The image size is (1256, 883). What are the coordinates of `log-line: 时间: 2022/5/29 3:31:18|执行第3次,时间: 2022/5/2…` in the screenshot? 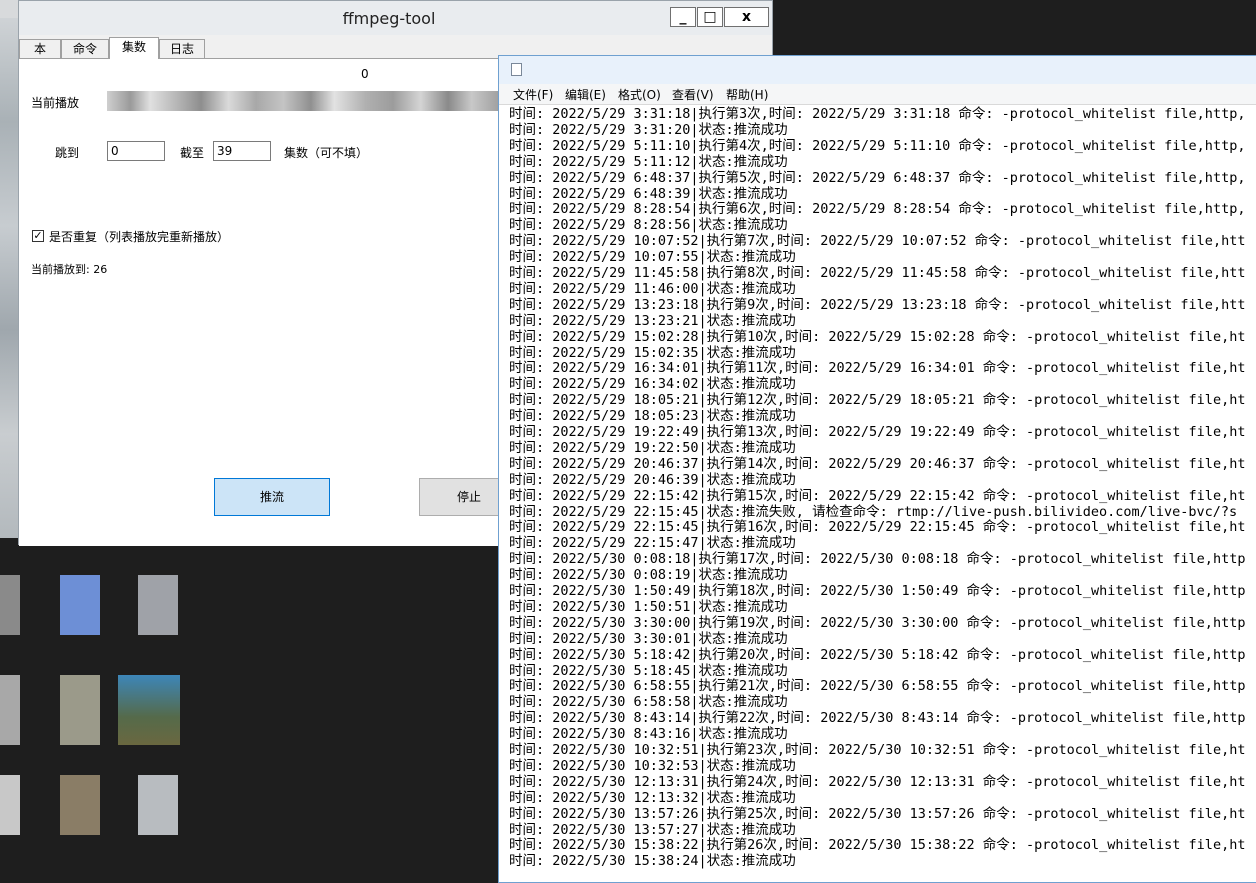 It's located at (877, 114).